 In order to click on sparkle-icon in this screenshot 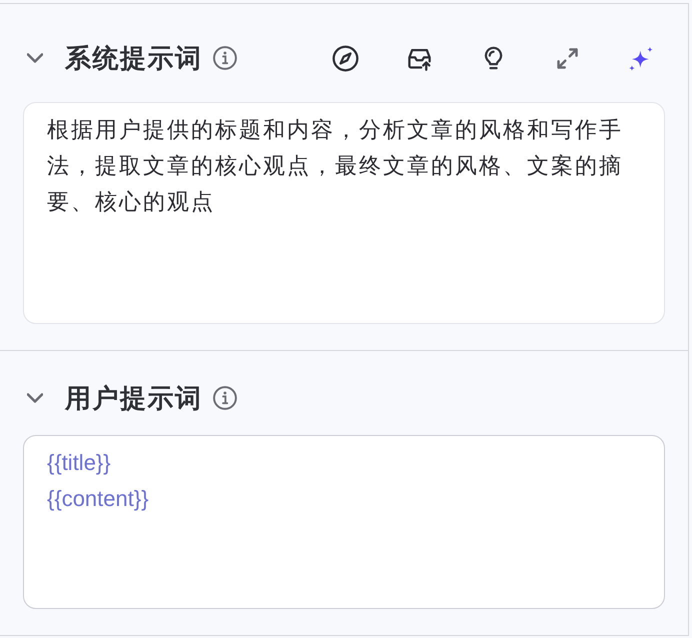, I will do `click(641, 58)`.